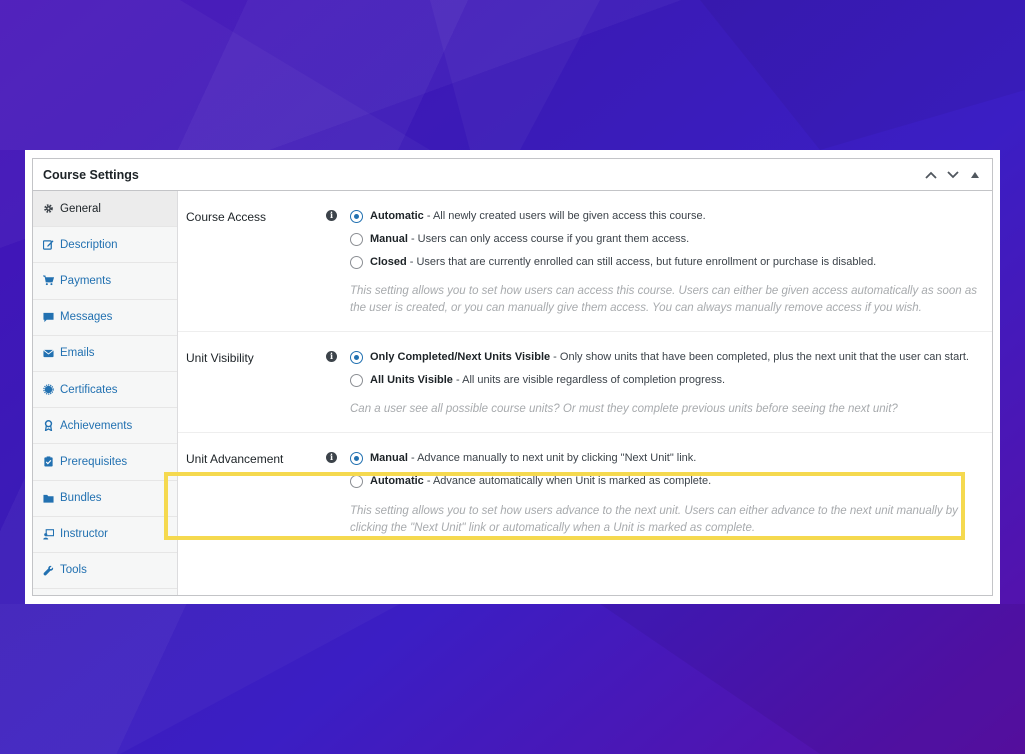  I want to click on chevron-down-icon, so click(953, 174).